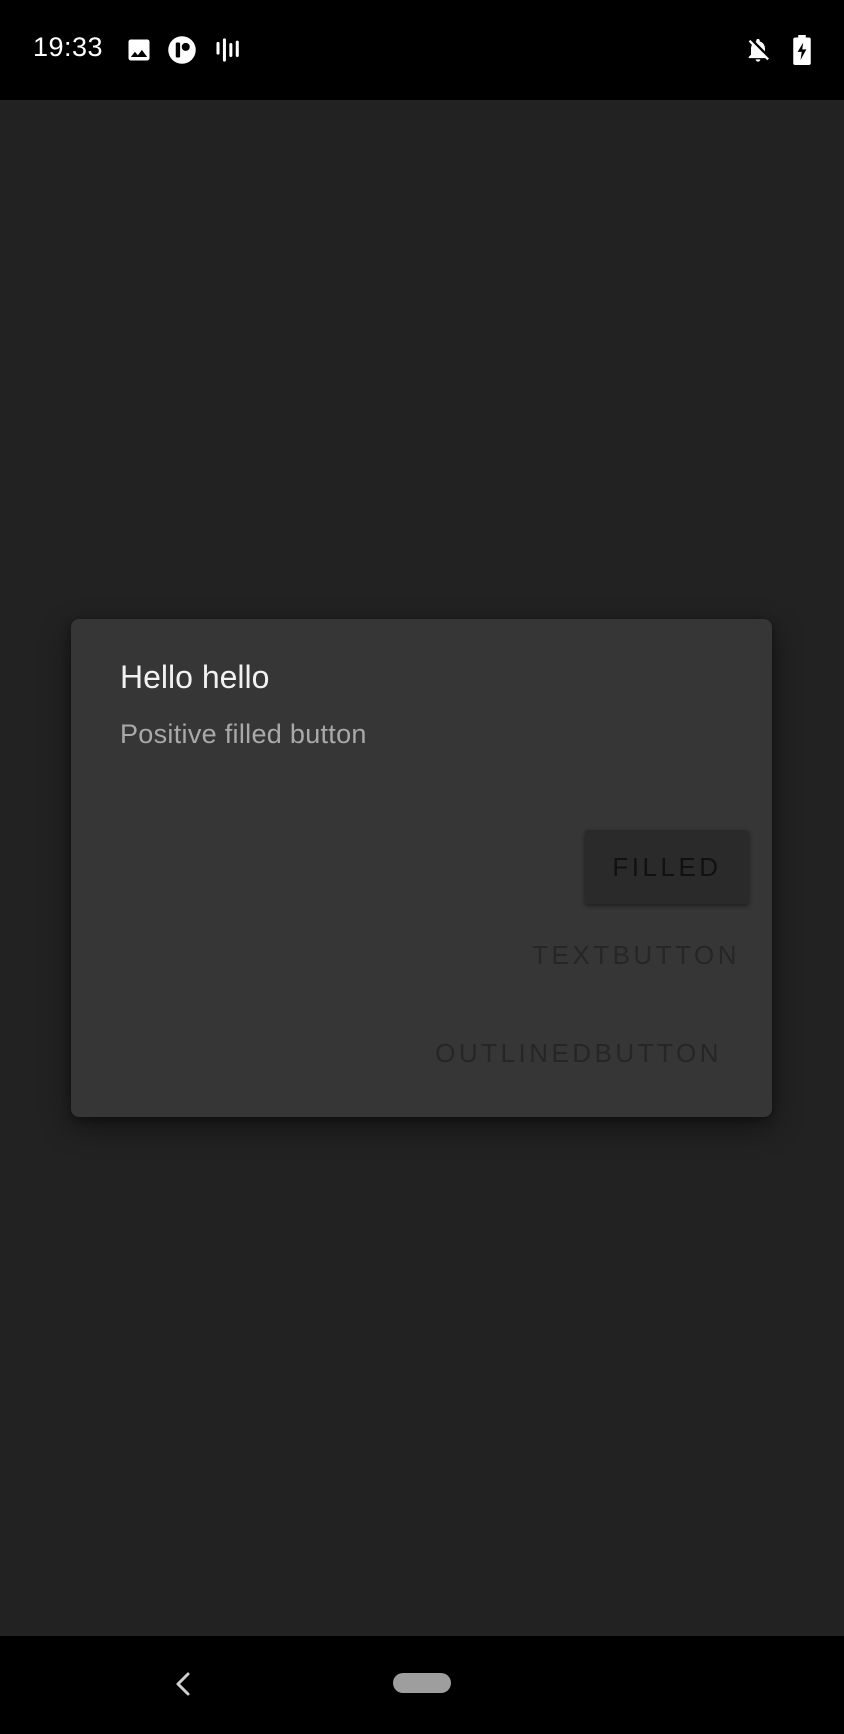  I want to click on navigation-bar, so click(422, 1685).